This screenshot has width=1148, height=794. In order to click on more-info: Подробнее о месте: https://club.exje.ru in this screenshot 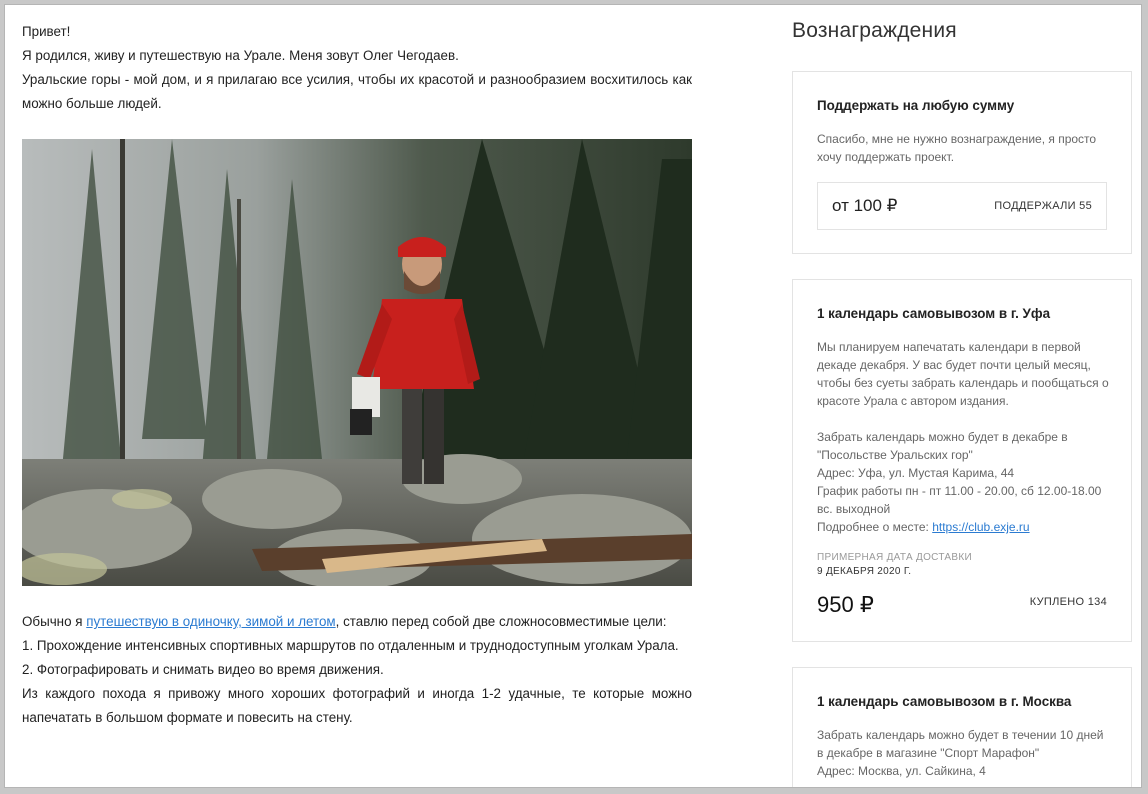, I will do `click(963, 527)`.